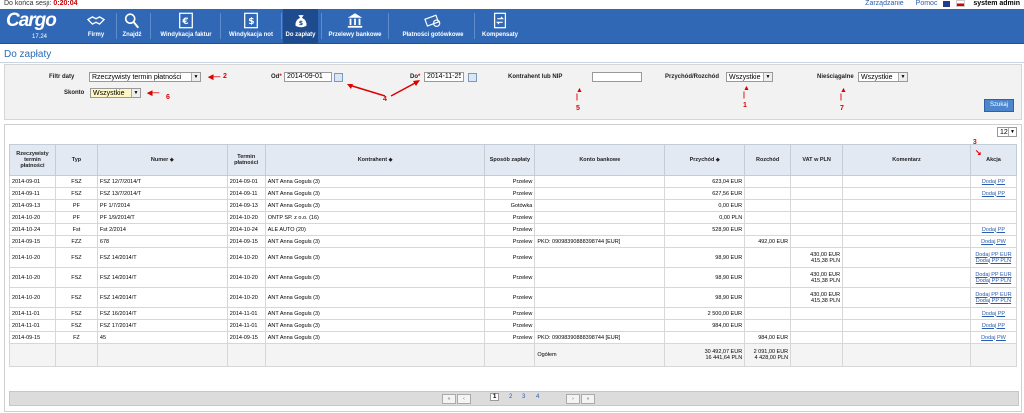  I want to click on uk-flag-icon, so click(947, 3).